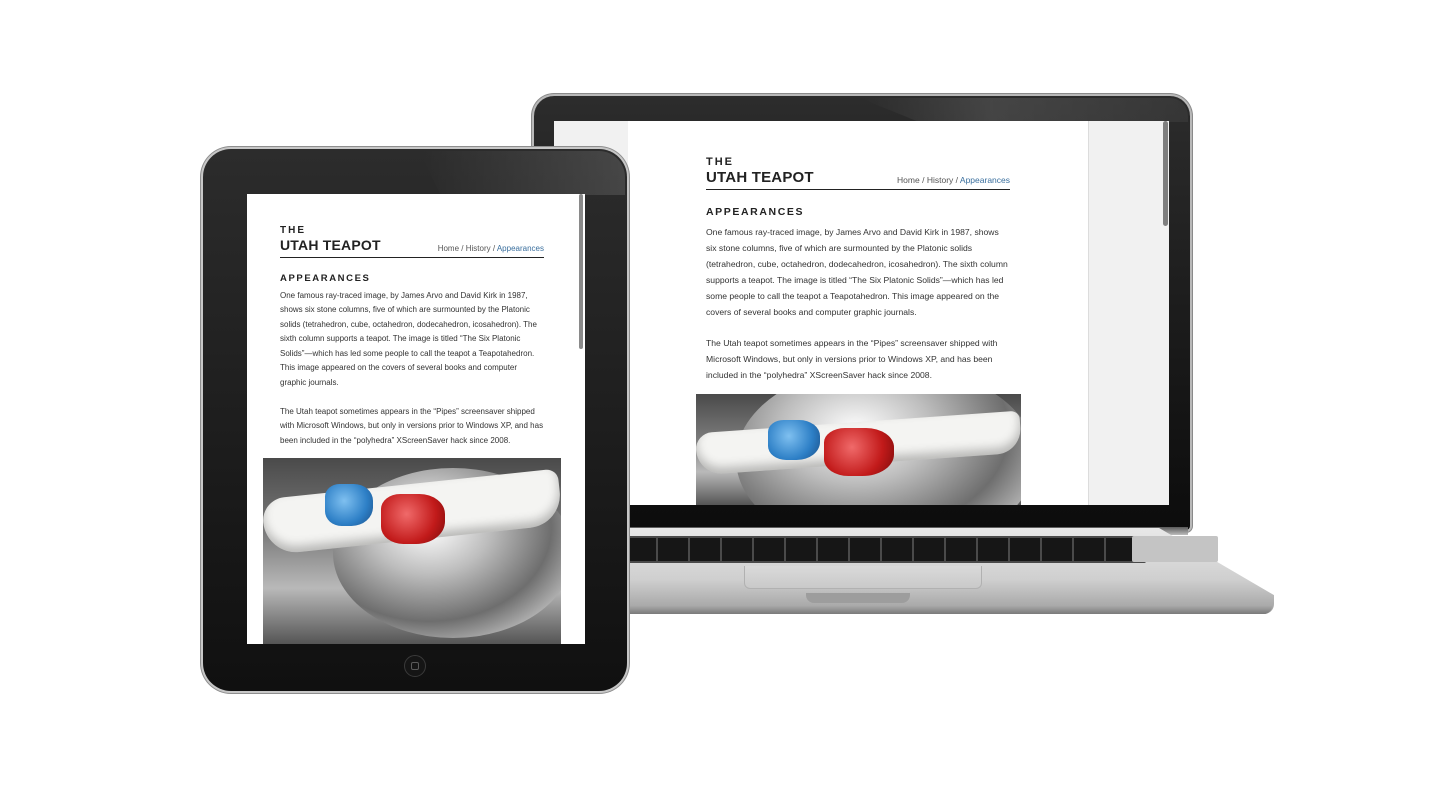 Image resolution: width=1440 pixels, height=785 pixels. What do you see at coordinates (914, 610) in the screenshot?
I see `laptop-foot` at bounding box center [914, 610].